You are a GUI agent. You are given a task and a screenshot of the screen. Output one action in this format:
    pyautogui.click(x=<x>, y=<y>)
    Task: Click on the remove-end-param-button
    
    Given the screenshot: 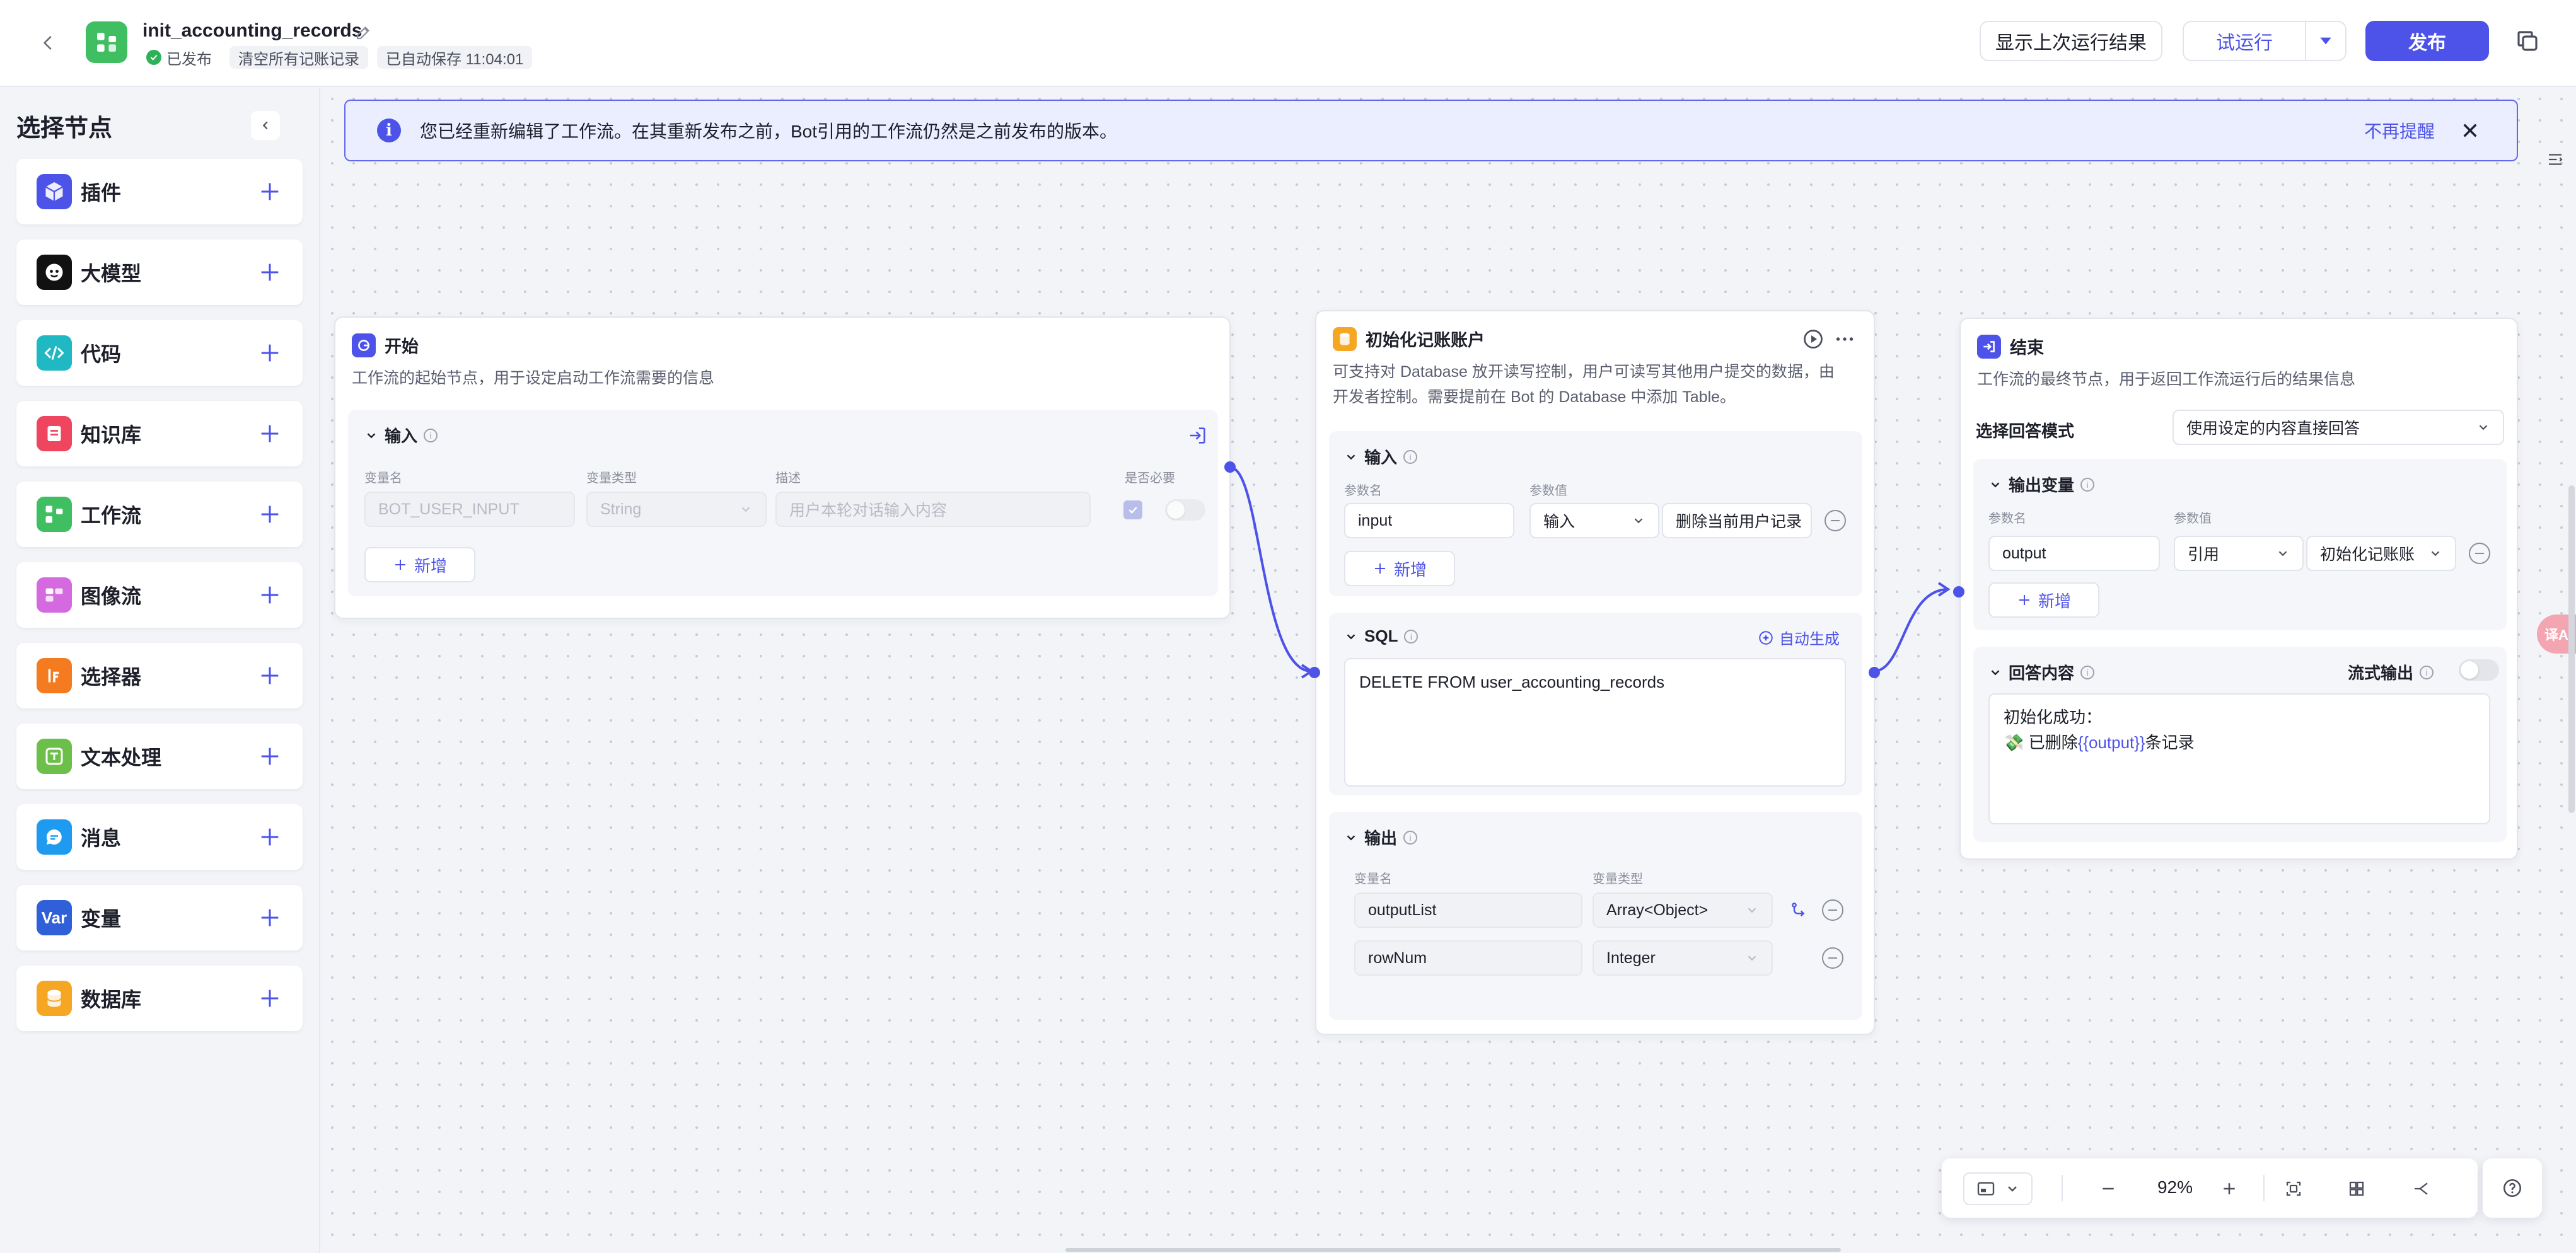 What is the action you would take?
    pyautogui.click(x=2479, y=554)
    